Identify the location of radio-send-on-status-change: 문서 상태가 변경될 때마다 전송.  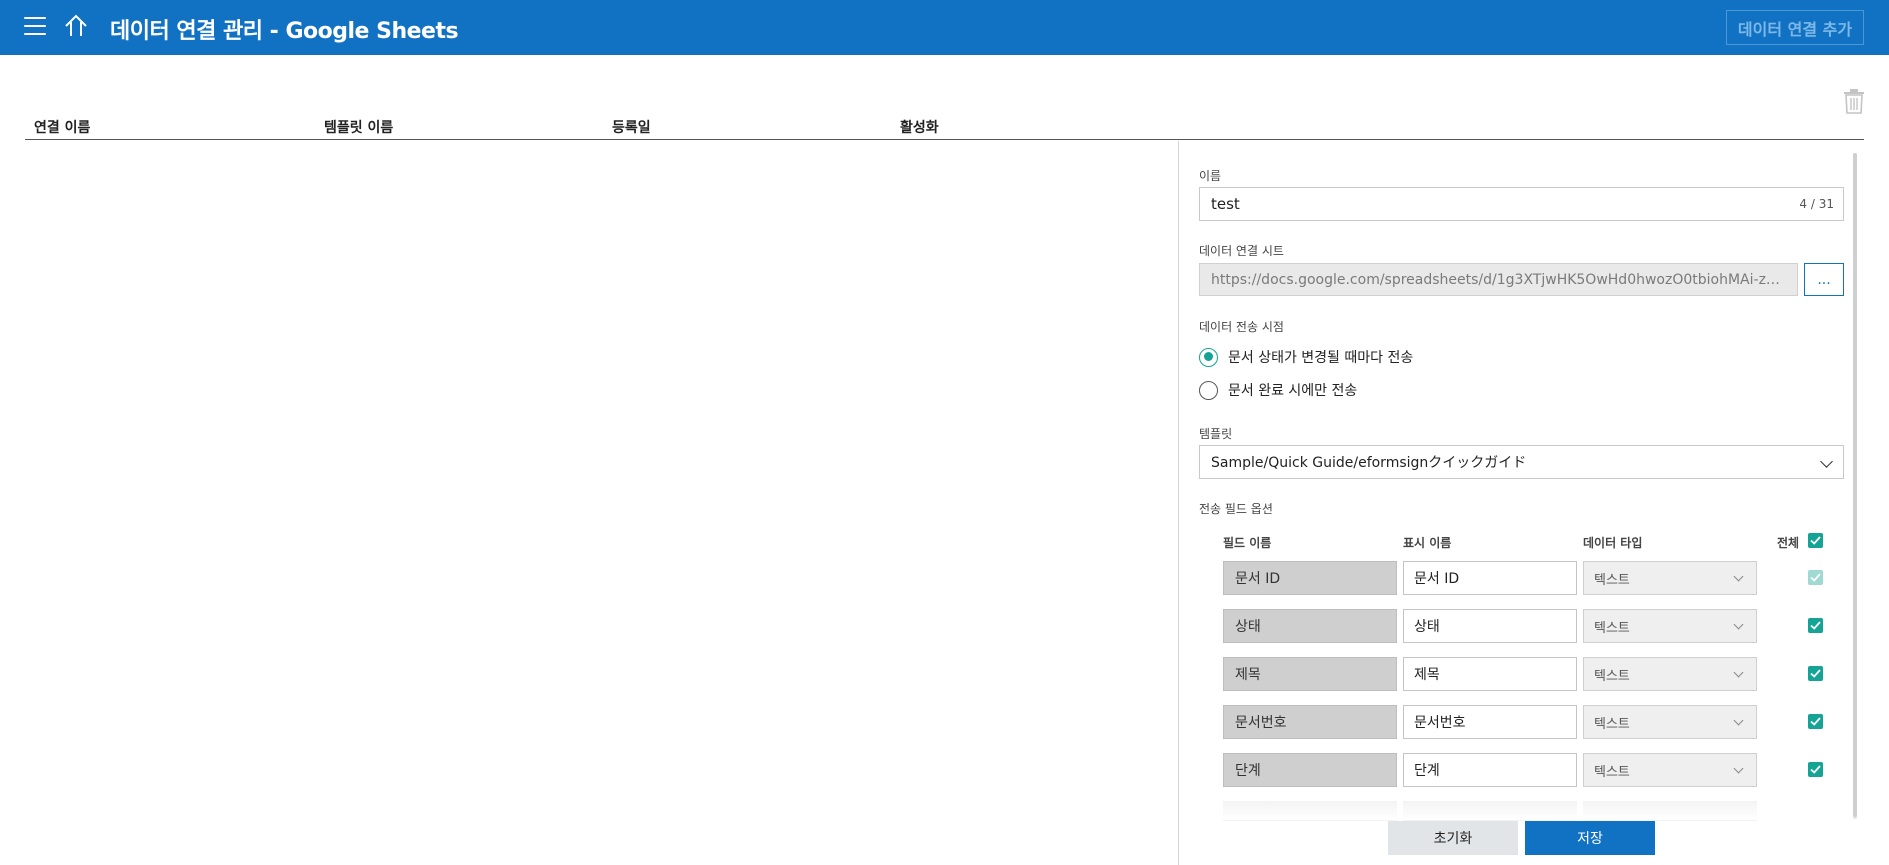
(1306, 357).